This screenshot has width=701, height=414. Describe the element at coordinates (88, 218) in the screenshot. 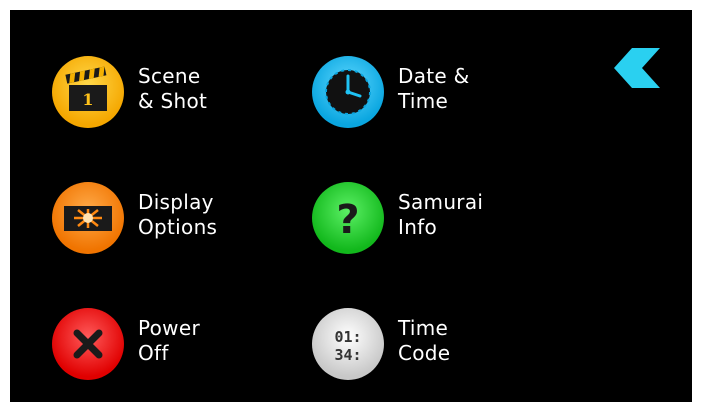

I see `display-options-icon` at that location.